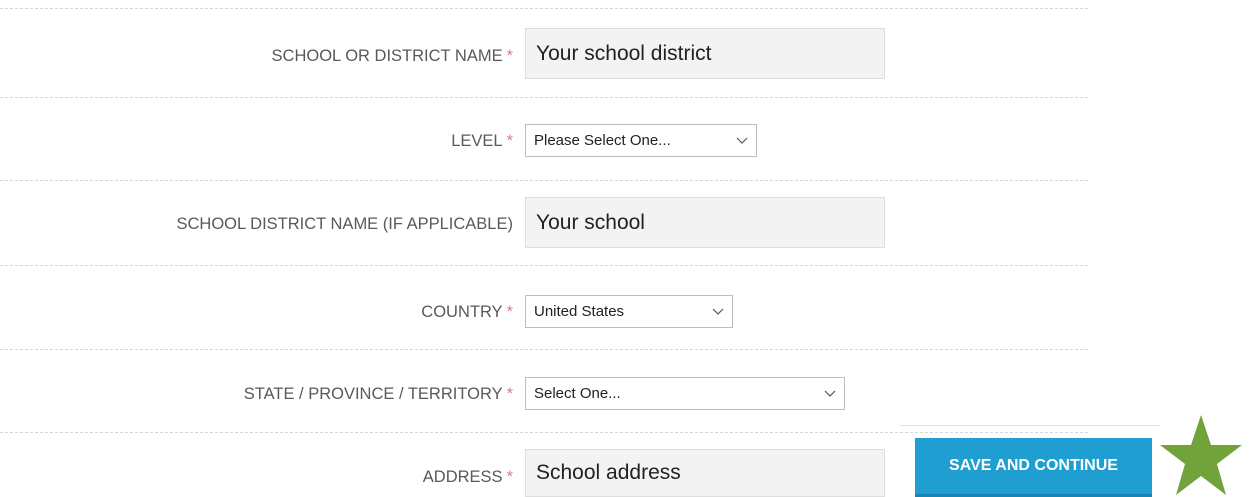 The width and height of the screenshot is (1255, 497). I want to click on star-icon, so click(1201, 455).